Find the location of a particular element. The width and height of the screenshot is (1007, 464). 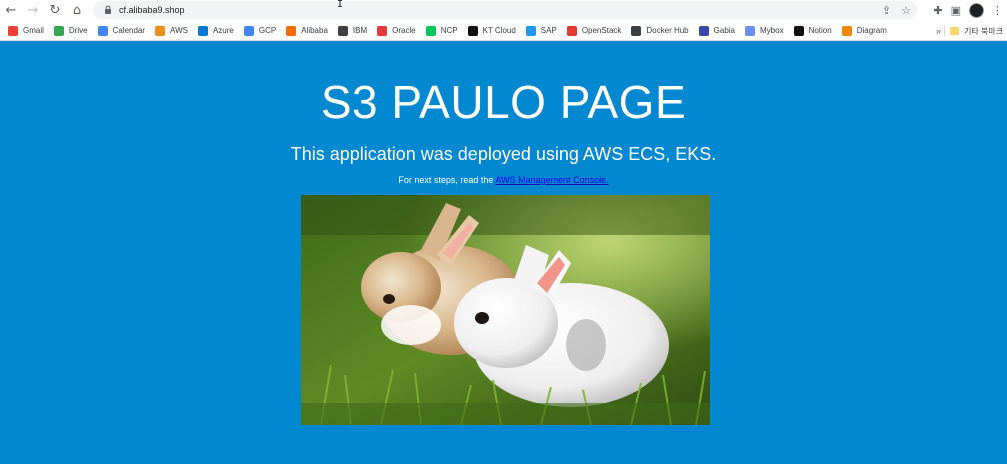

bookmark-item: Calendar is located at coordinates (121, 31).